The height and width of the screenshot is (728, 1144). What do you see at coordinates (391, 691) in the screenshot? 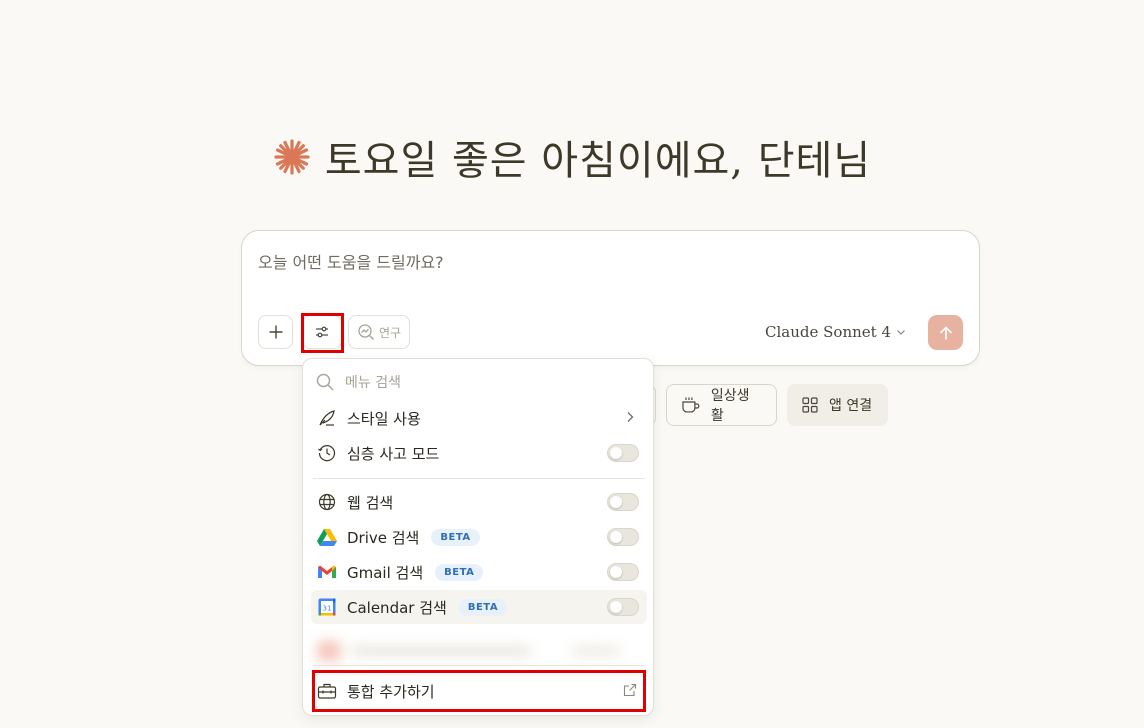
I see `menu-item-label: 통합 추가하기` at bounding box center [391, 691].